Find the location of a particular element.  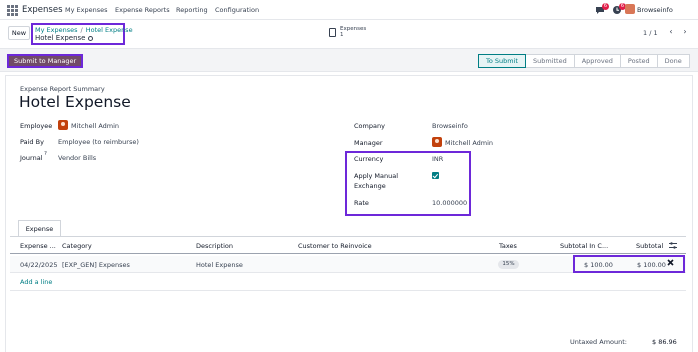

stage-posted: Posted is located at coordinates (639, 61).